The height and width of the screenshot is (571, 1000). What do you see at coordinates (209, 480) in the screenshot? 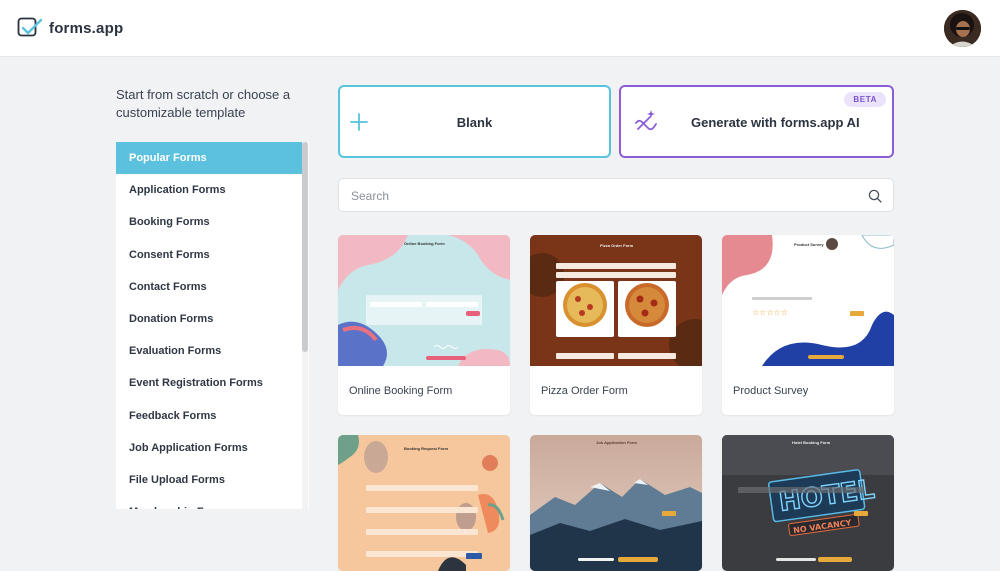
I see `sidebar-item-file-upload-forms: File Upload Forms` at bounding box center [209, 480].